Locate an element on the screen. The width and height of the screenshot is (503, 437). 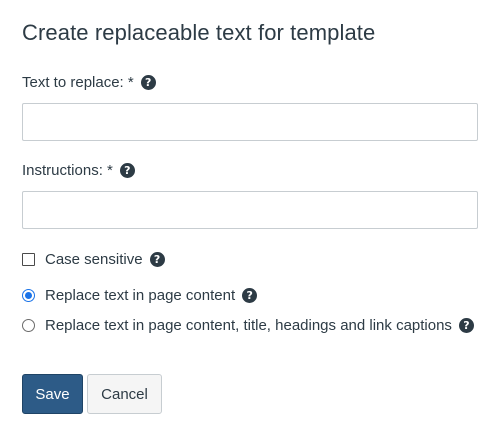
case-sensitive-label: Case sensitive is located at coordinates (94, 259).